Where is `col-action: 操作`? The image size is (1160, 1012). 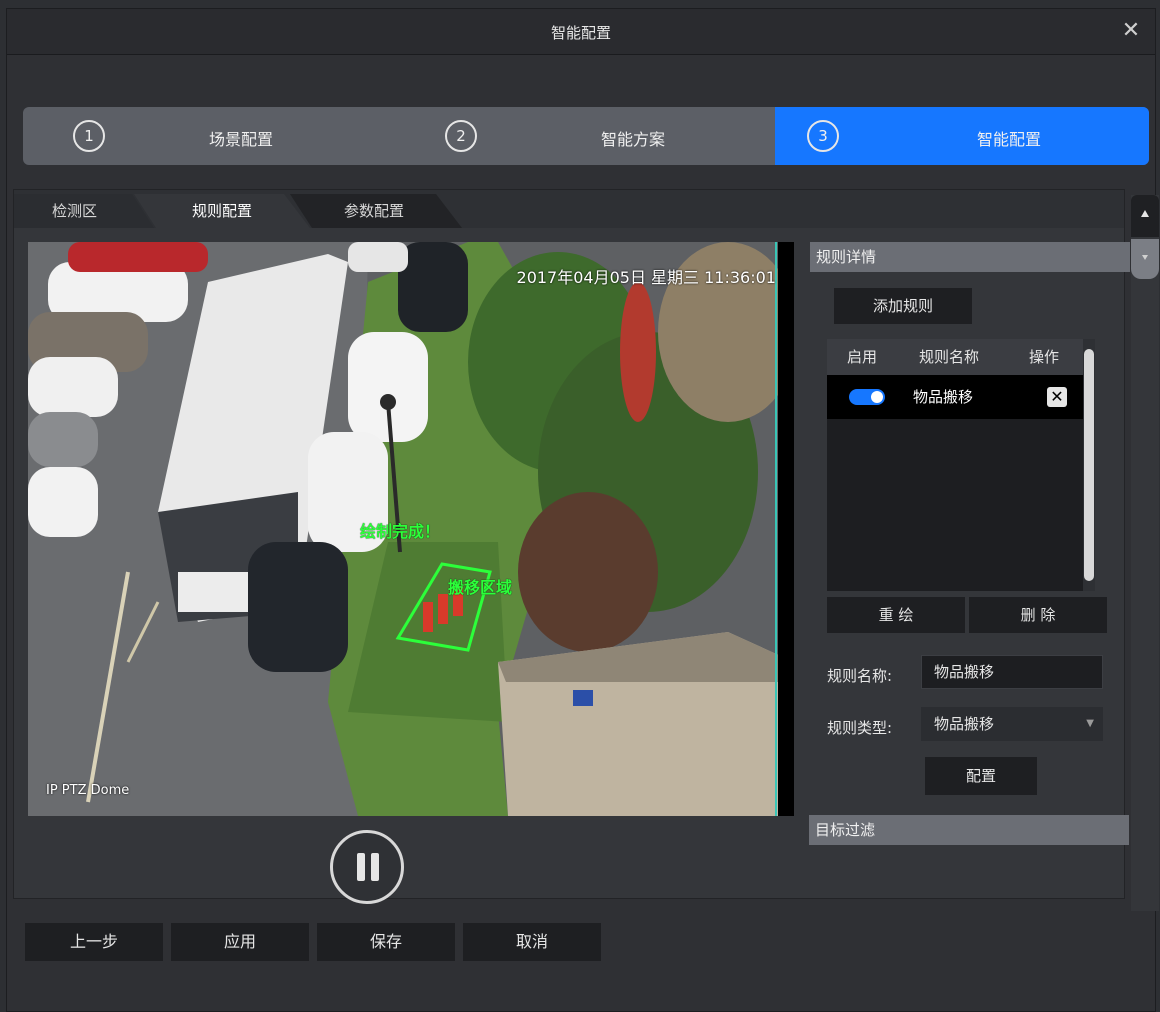
col-action: 操作 is located at coordinates (1044, 357).